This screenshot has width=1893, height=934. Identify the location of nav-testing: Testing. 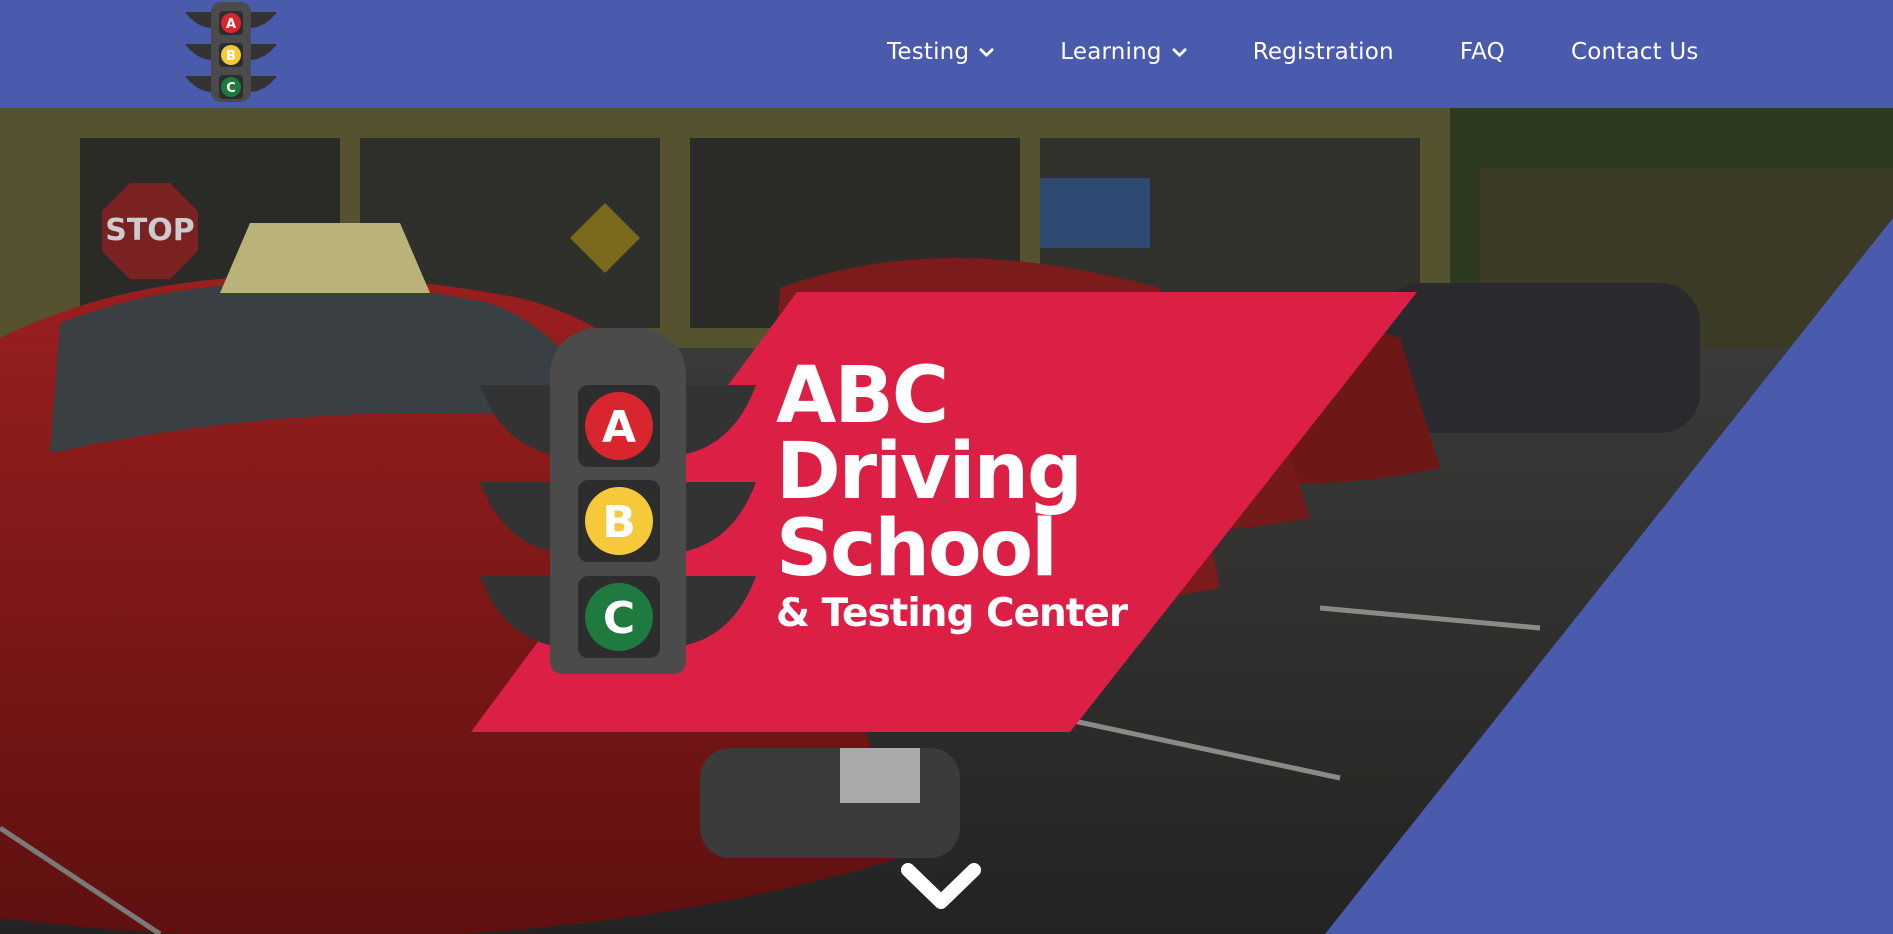
(940, 52).